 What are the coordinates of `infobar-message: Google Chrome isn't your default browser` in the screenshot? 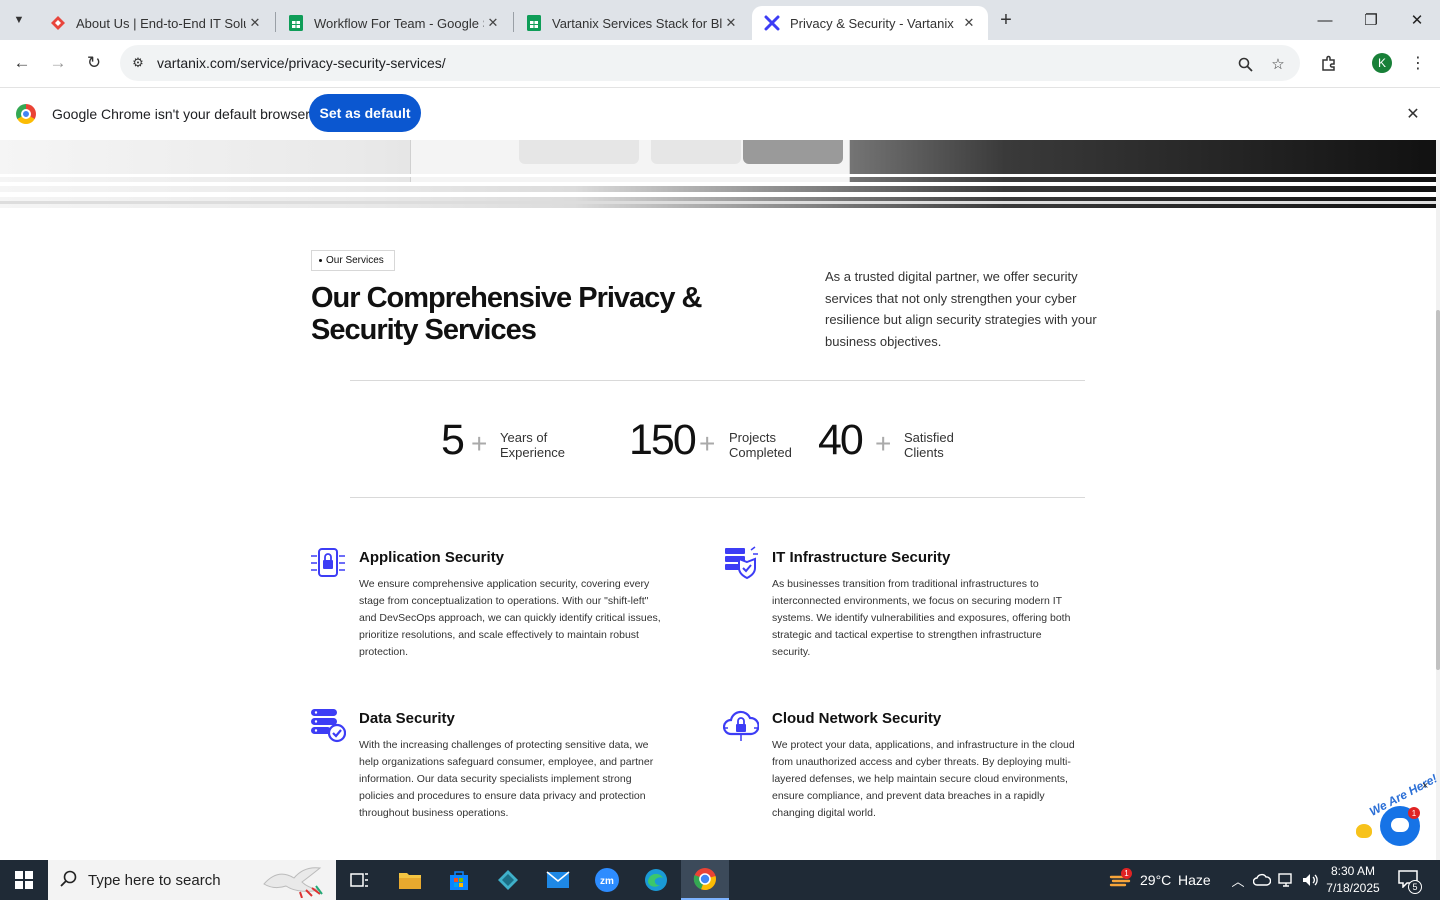 It's located at (181, 114).